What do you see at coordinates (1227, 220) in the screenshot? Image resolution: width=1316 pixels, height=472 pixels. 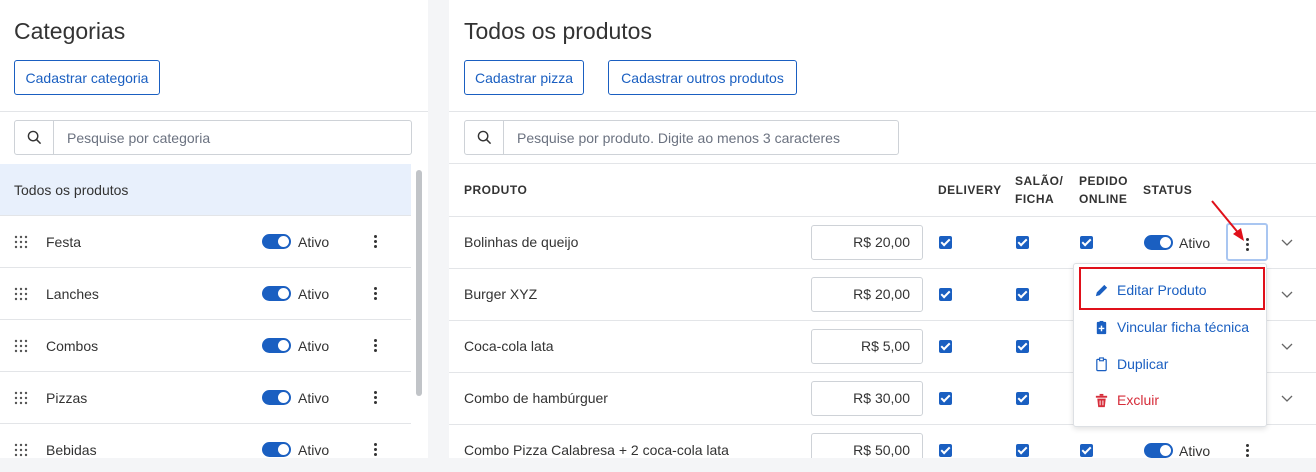 I see `annotation-arrow-icon` at bounding box center [1227, 220].